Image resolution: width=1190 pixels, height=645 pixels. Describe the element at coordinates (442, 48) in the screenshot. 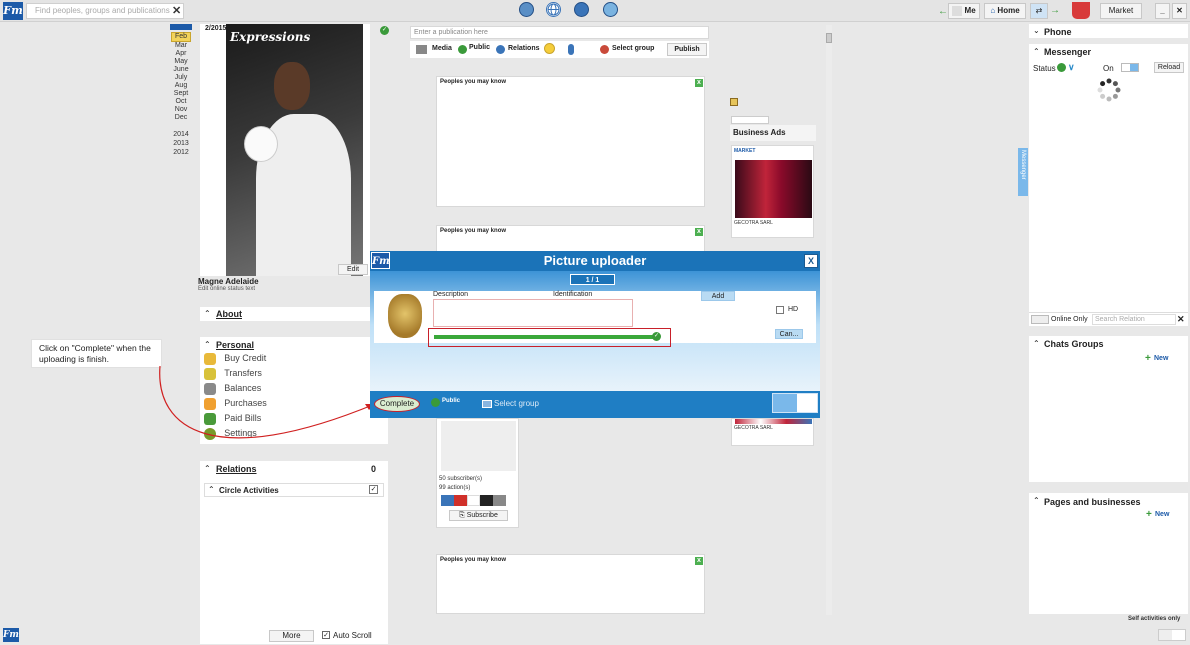

I see `media-button: Media` at that location.